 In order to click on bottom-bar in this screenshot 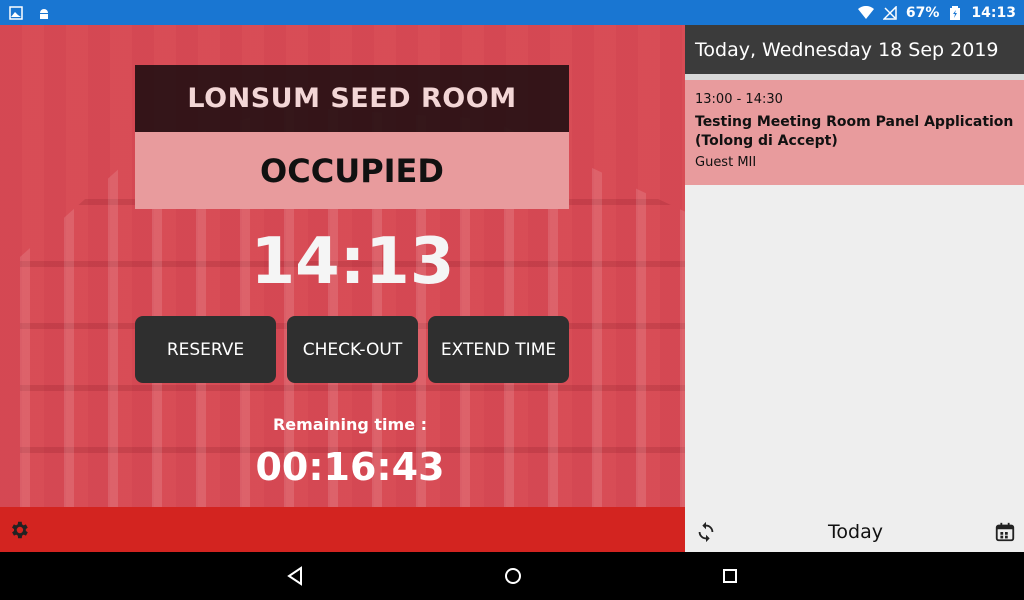, I will do `click(342, 529)`.